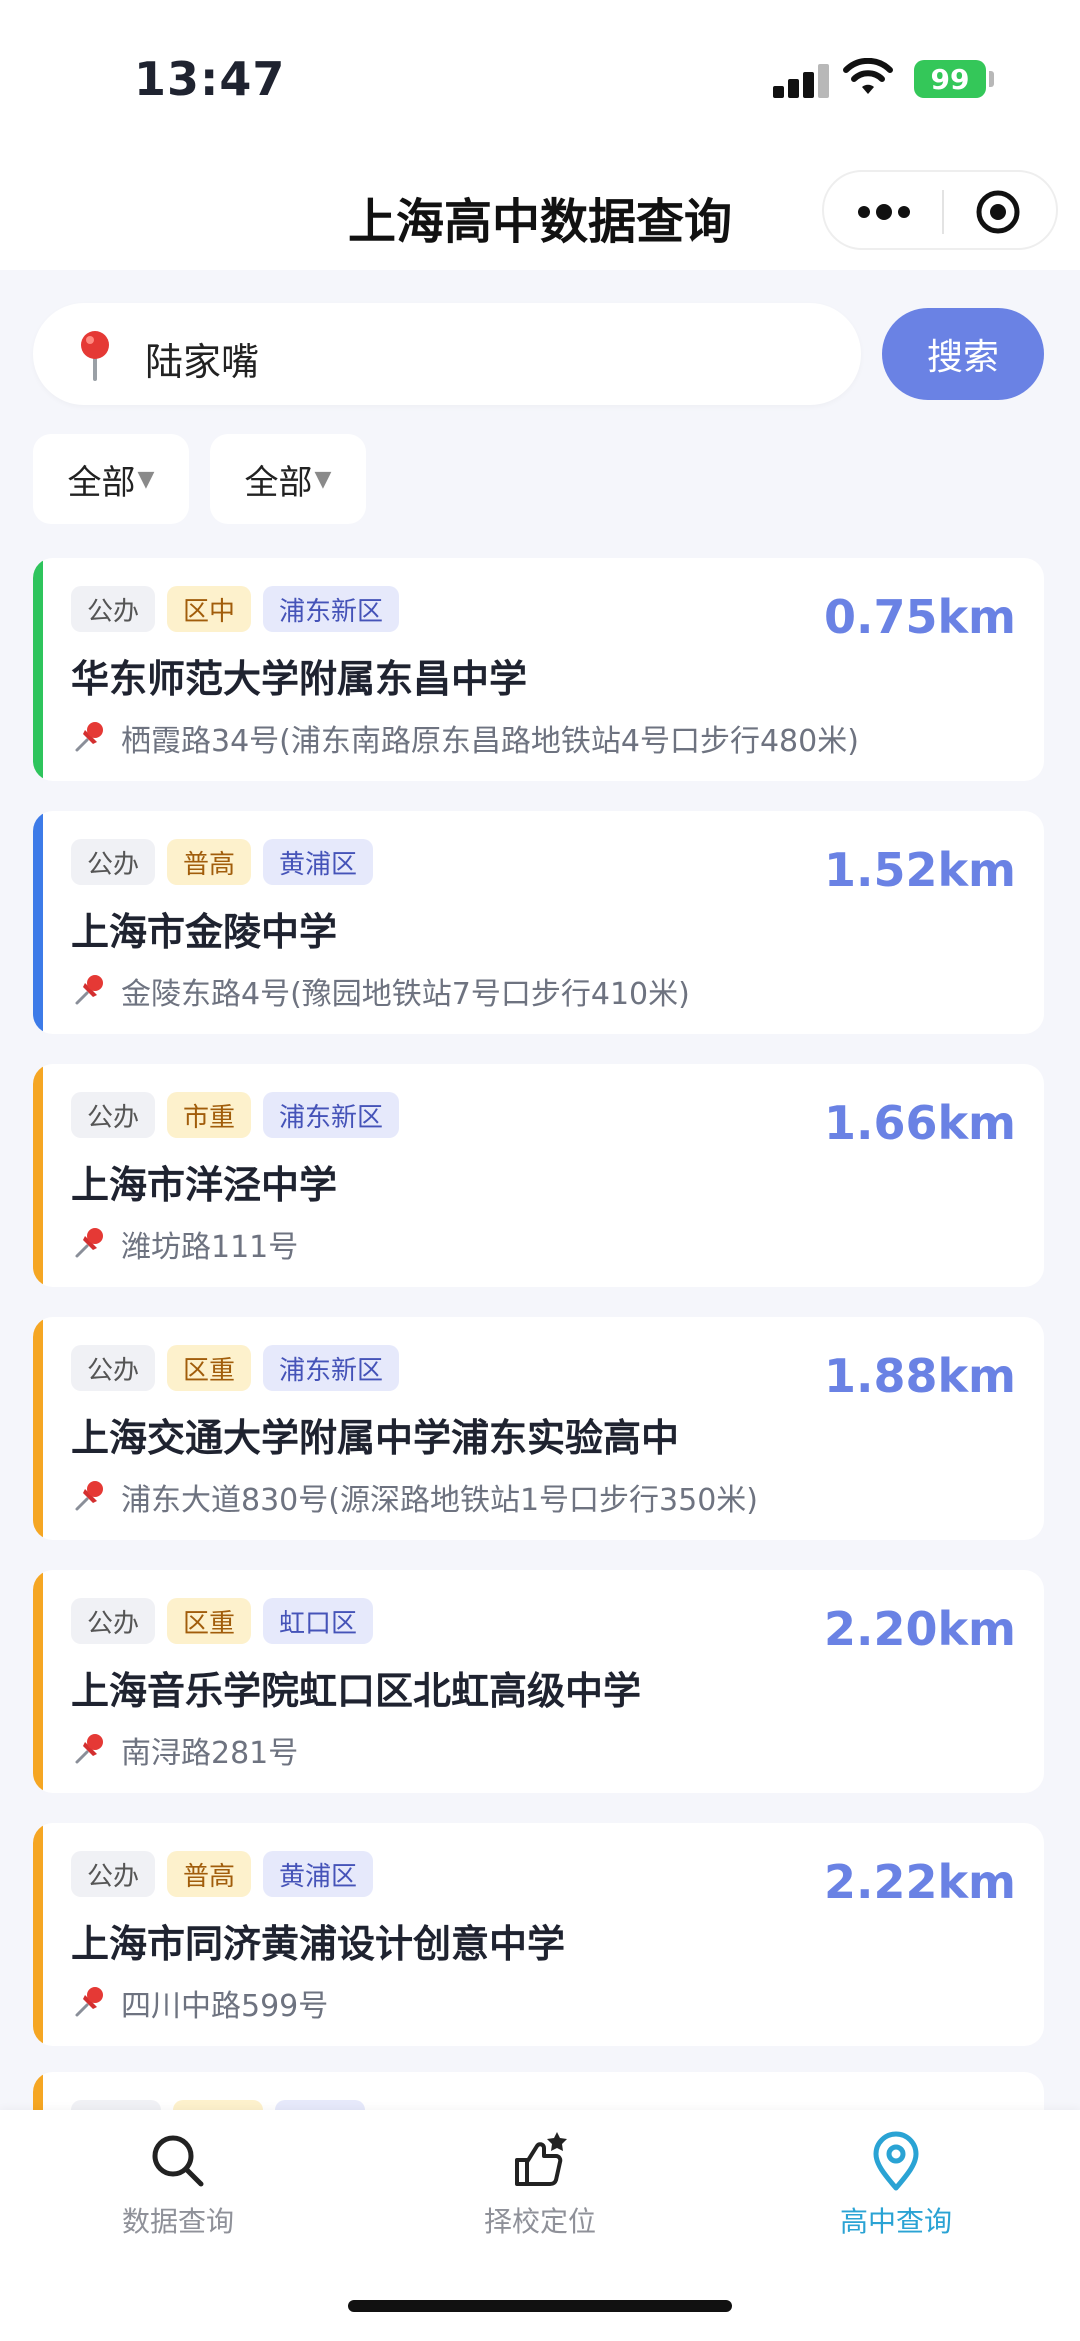  I want to click on status-bar: 13:47 99, so click(540, 75).